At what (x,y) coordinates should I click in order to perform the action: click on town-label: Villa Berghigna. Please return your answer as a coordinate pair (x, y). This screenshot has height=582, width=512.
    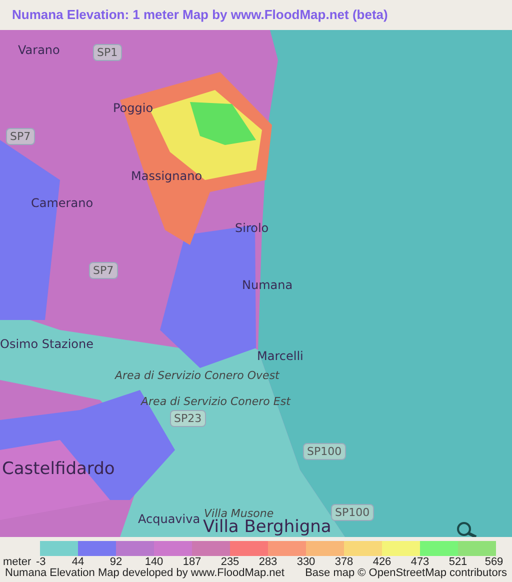
    Looking at the image, I should click on (267, 527).